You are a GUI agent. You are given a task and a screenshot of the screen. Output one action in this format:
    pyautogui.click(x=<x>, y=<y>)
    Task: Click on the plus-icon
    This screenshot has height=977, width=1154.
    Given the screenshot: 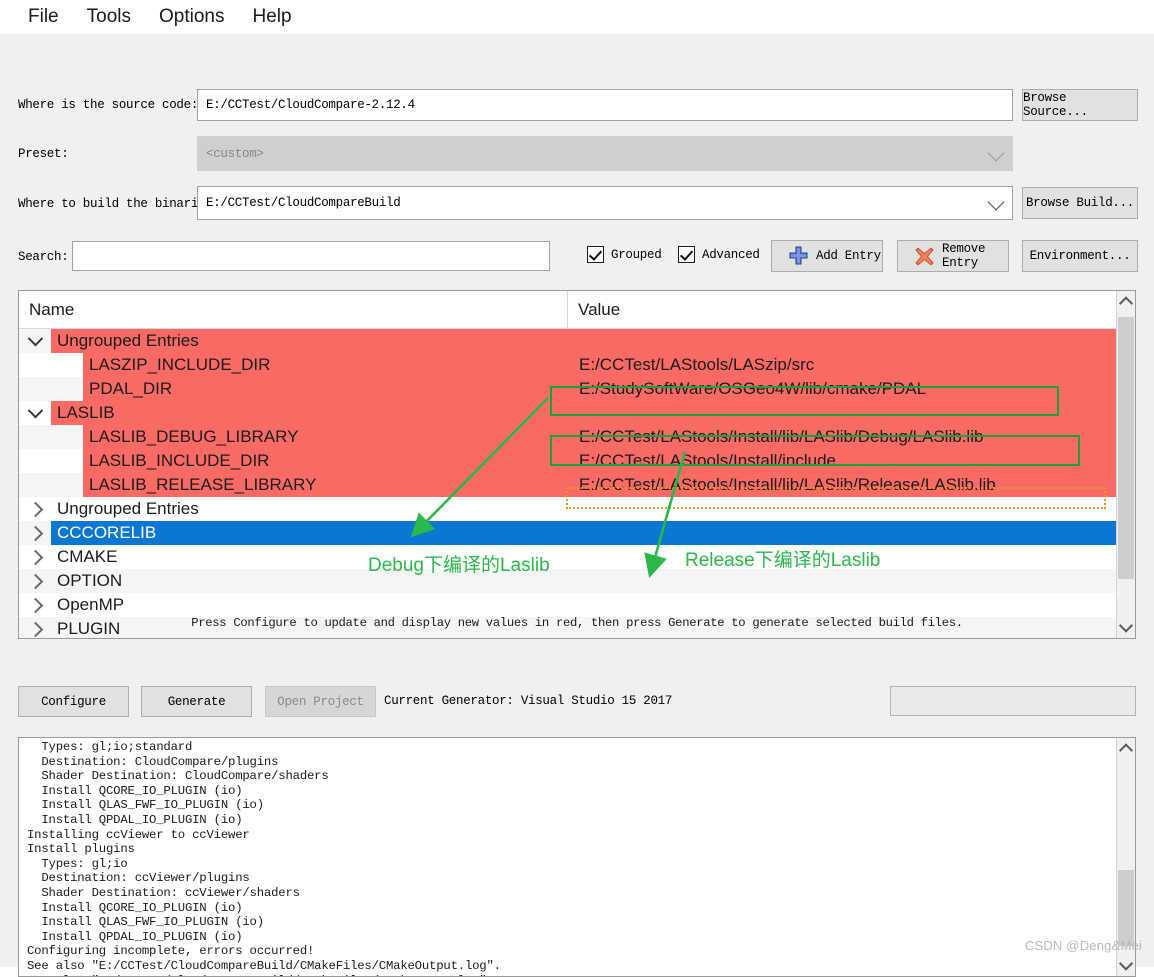 What is the action you would take?
    pyautogui.click(x=798, y=255)
    